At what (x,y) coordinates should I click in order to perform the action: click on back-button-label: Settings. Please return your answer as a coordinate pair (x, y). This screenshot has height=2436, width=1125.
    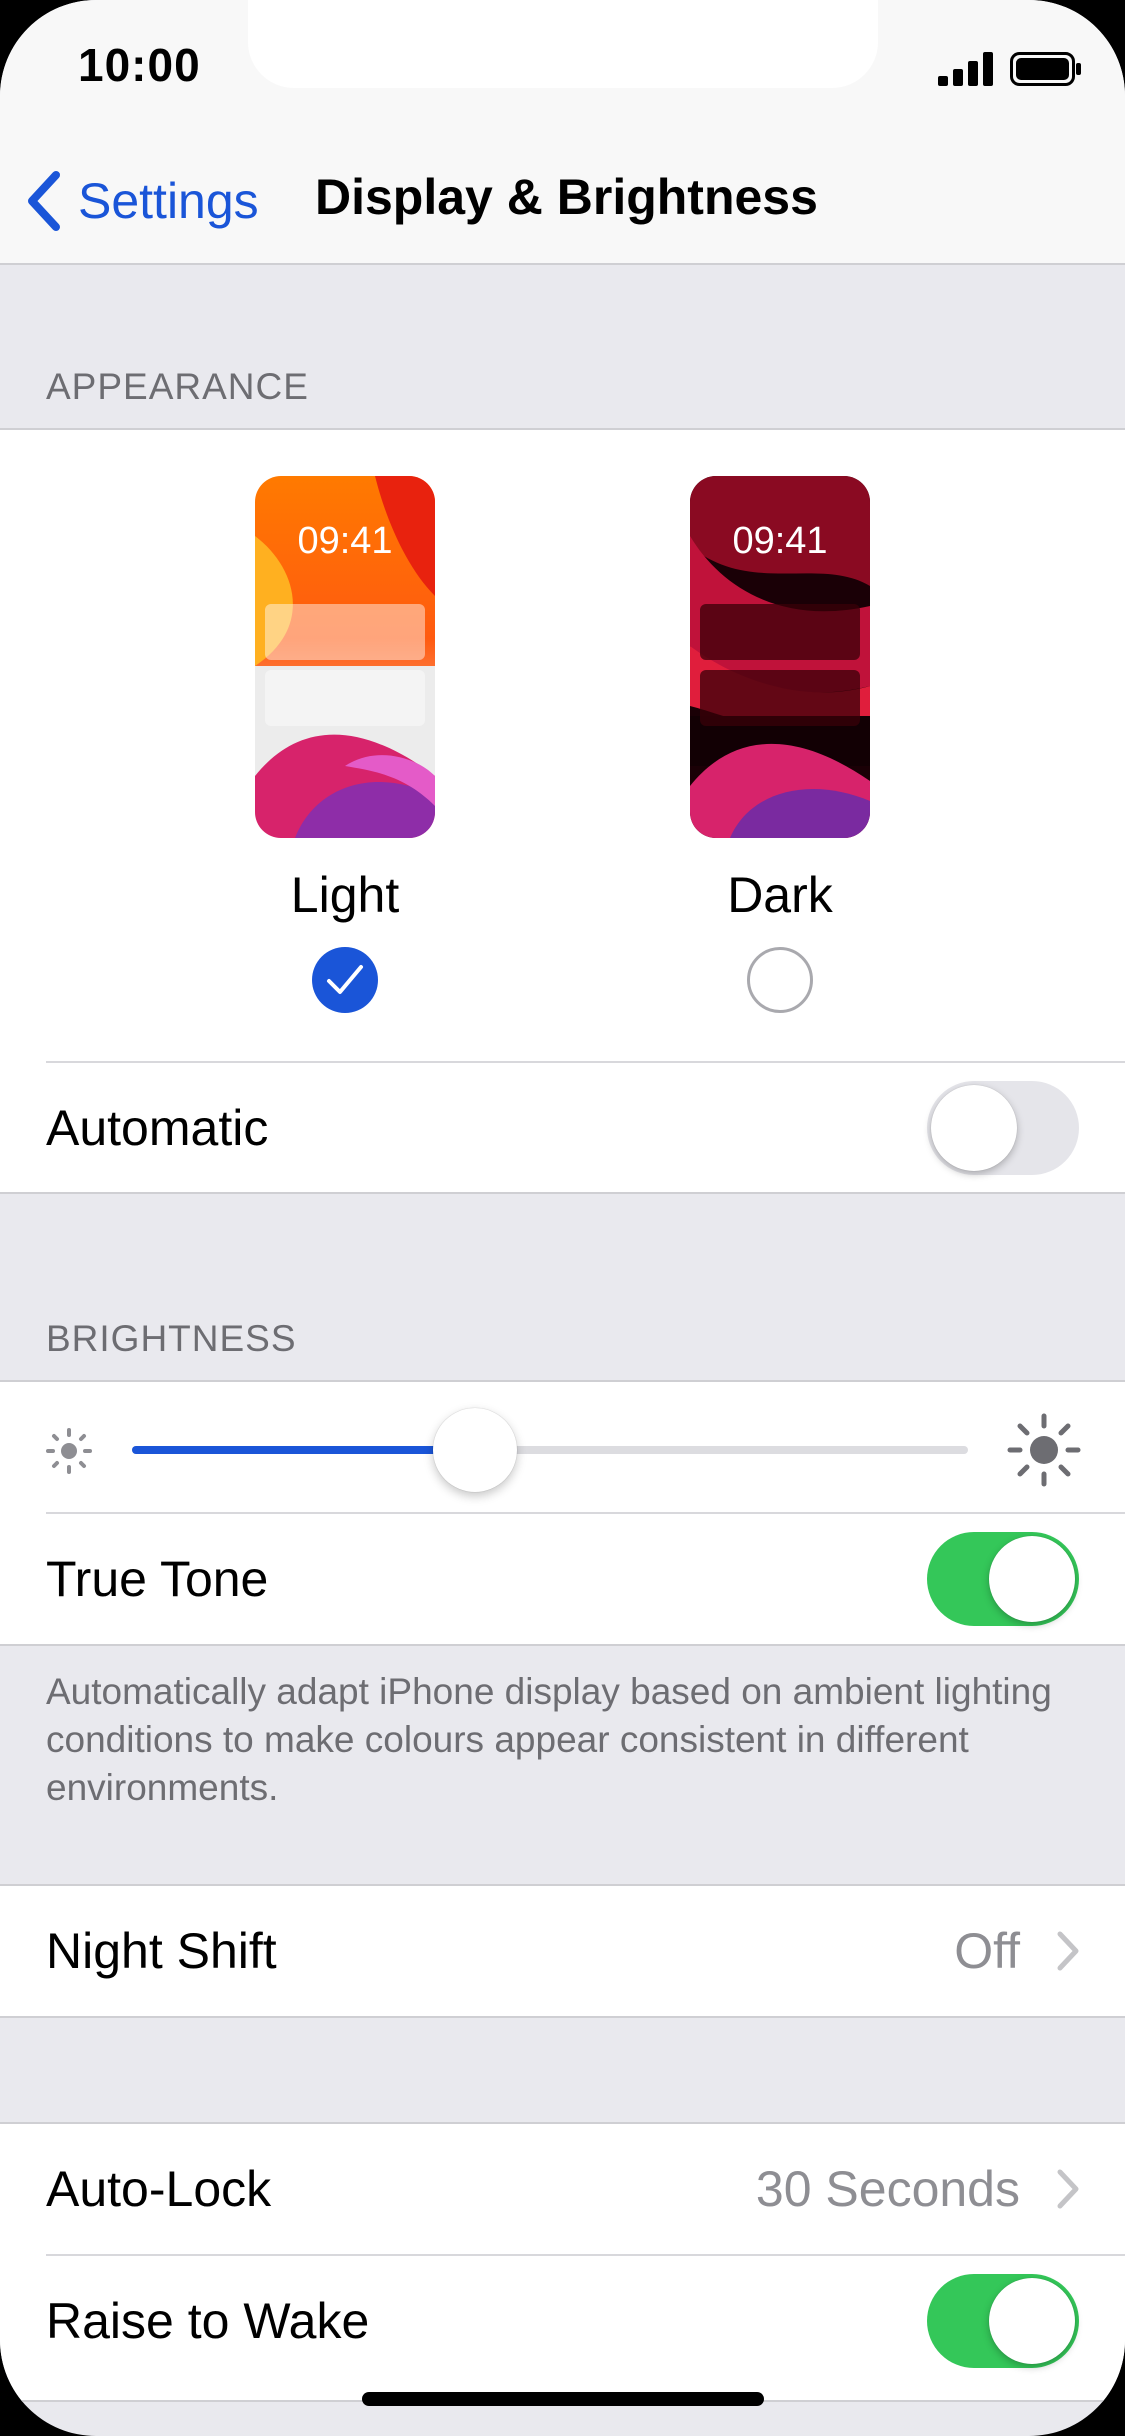
    Looking at the image, I should click on (168, 201).